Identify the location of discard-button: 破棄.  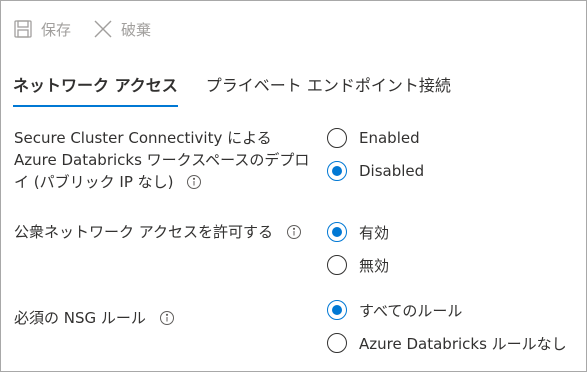
(122, 29).